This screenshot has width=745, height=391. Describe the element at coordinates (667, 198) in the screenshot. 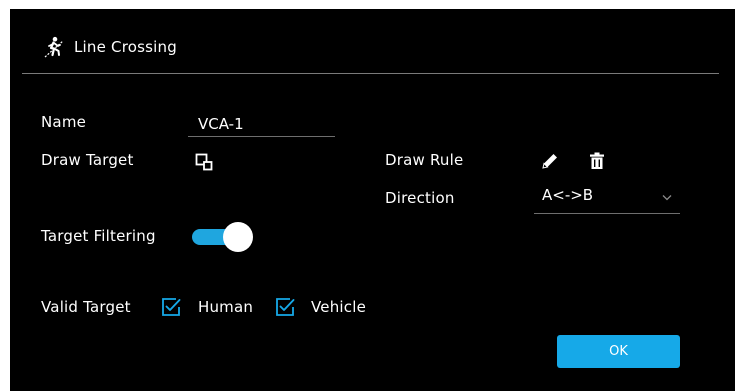

I see `chevron-down-icon` at that location.